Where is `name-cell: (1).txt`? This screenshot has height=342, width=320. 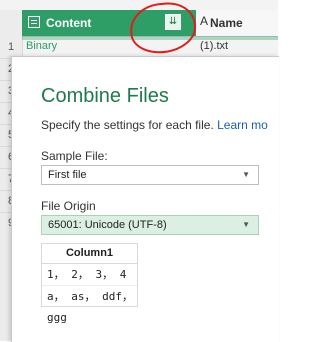 name-cell: (1).txt is located at coordinates (214, 46).